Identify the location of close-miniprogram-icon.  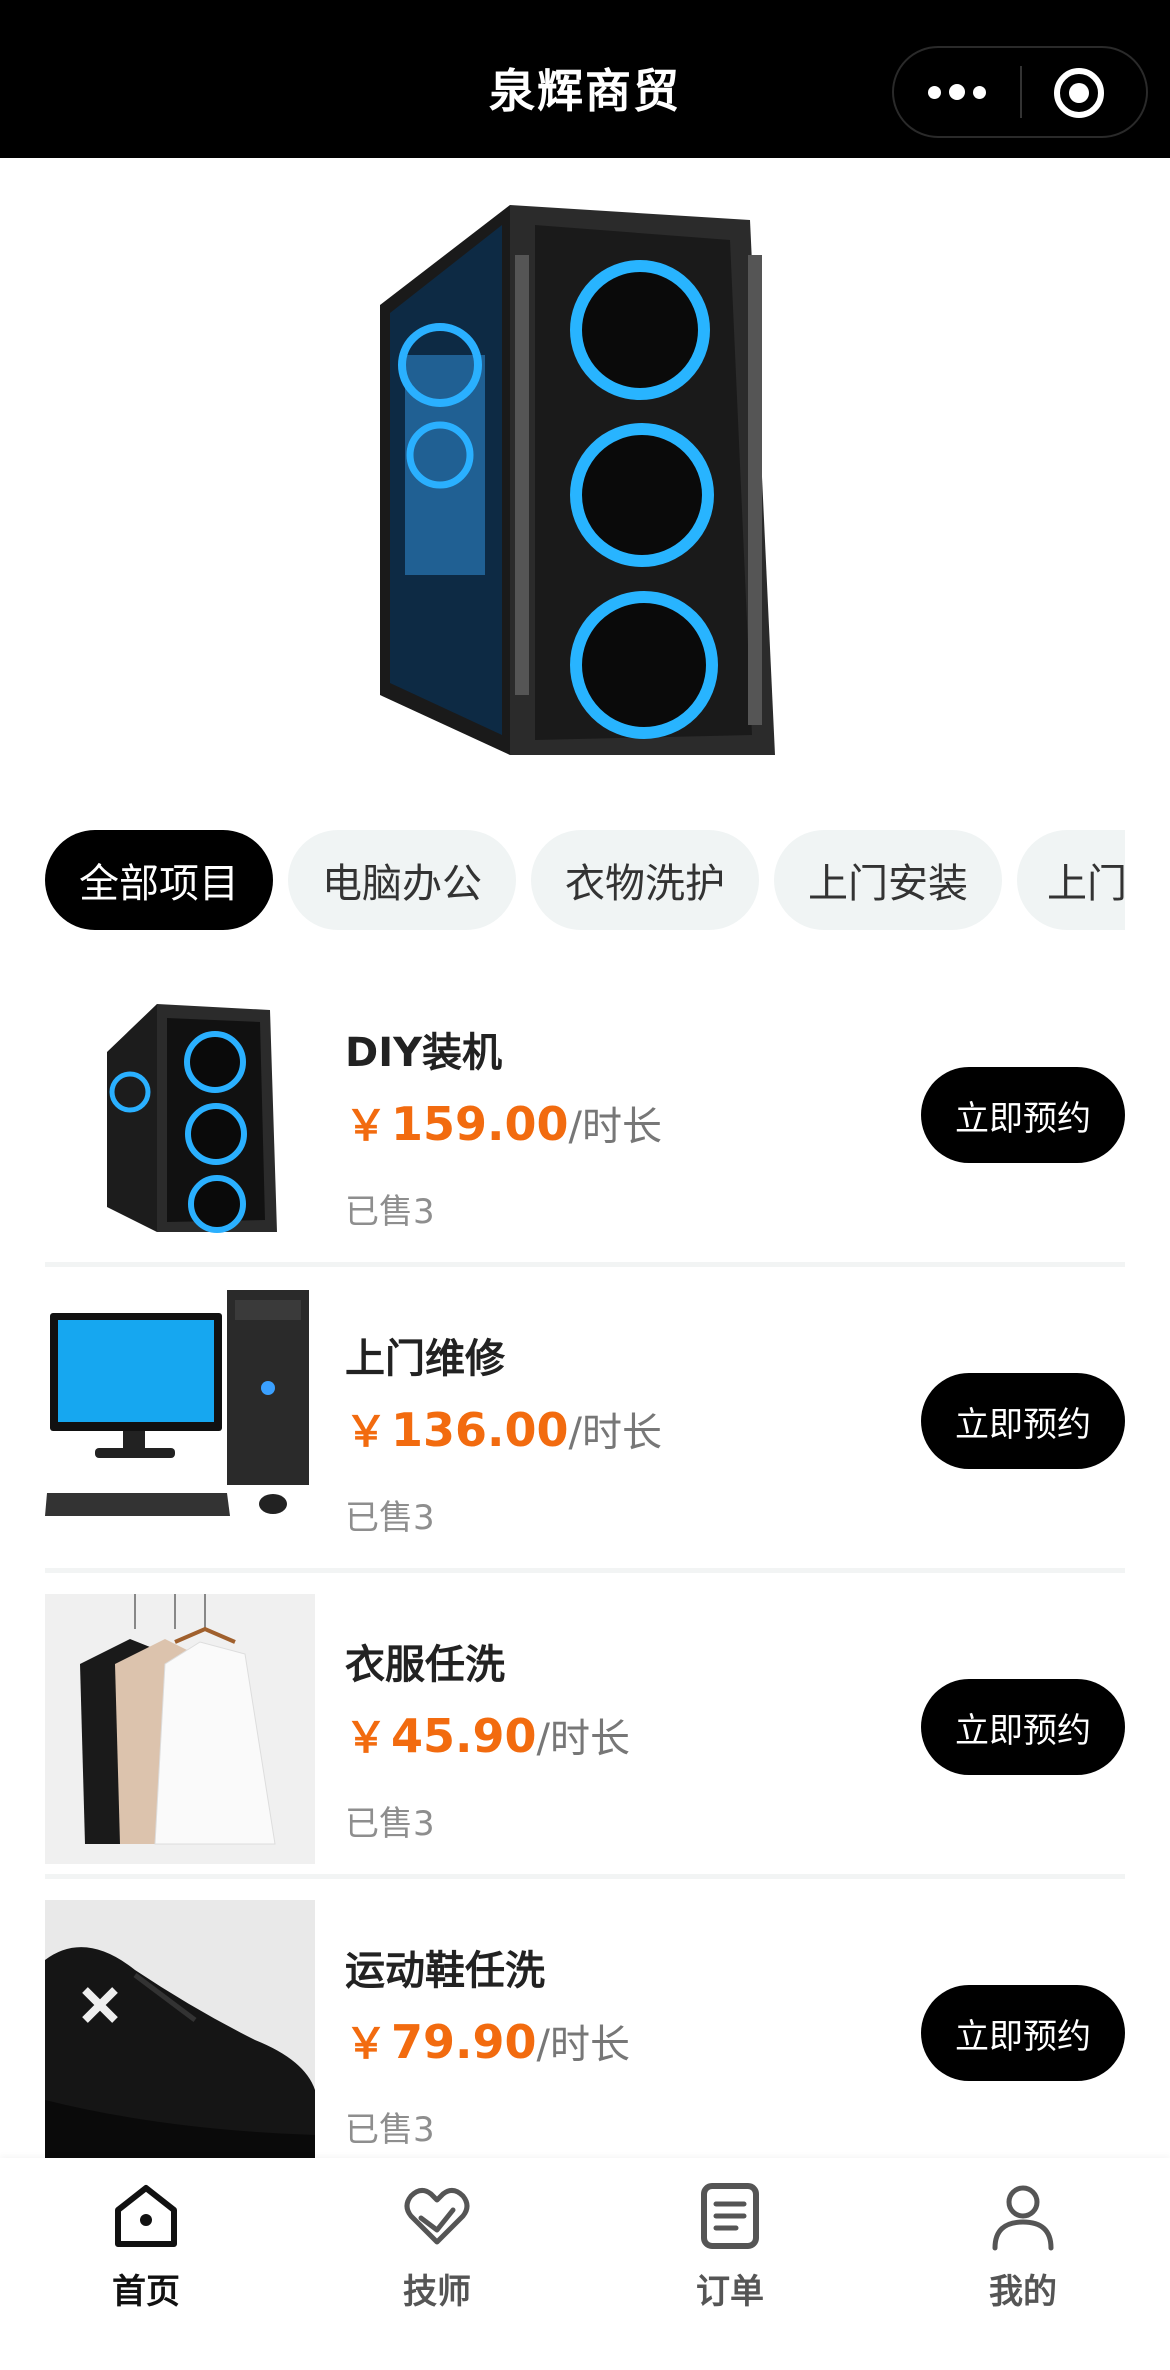
(1079, 93).